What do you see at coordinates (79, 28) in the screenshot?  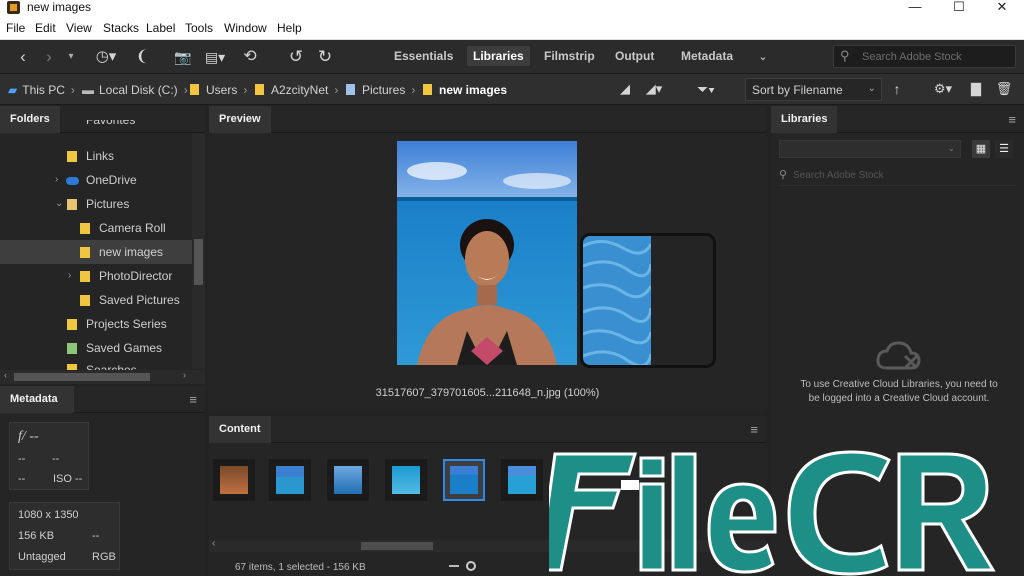 I see `menu-view: View` at bounding box center [79, 28].